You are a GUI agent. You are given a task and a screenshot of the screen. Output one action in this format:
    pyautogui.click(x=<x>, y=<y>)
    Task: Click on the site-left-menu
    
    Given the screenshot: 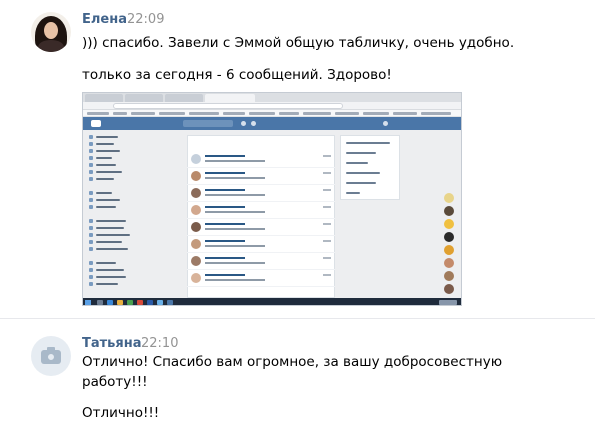 What is the action you would take?
    pyautogui.click(x=133, y=214)
    